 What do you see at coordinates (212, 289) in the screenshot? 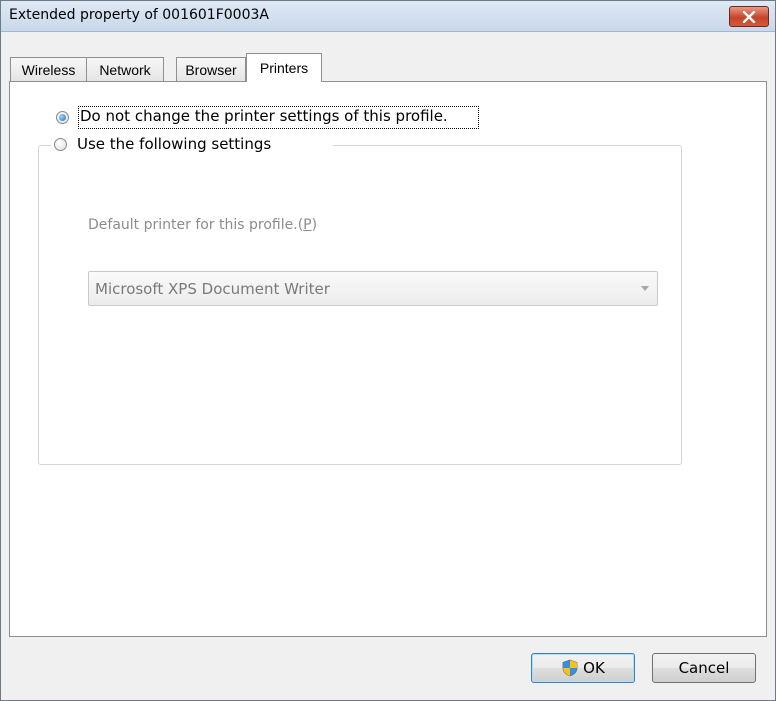
I see `default-printer-value: Microsoft XPS Document Writer` at bounding box center [212, 289].